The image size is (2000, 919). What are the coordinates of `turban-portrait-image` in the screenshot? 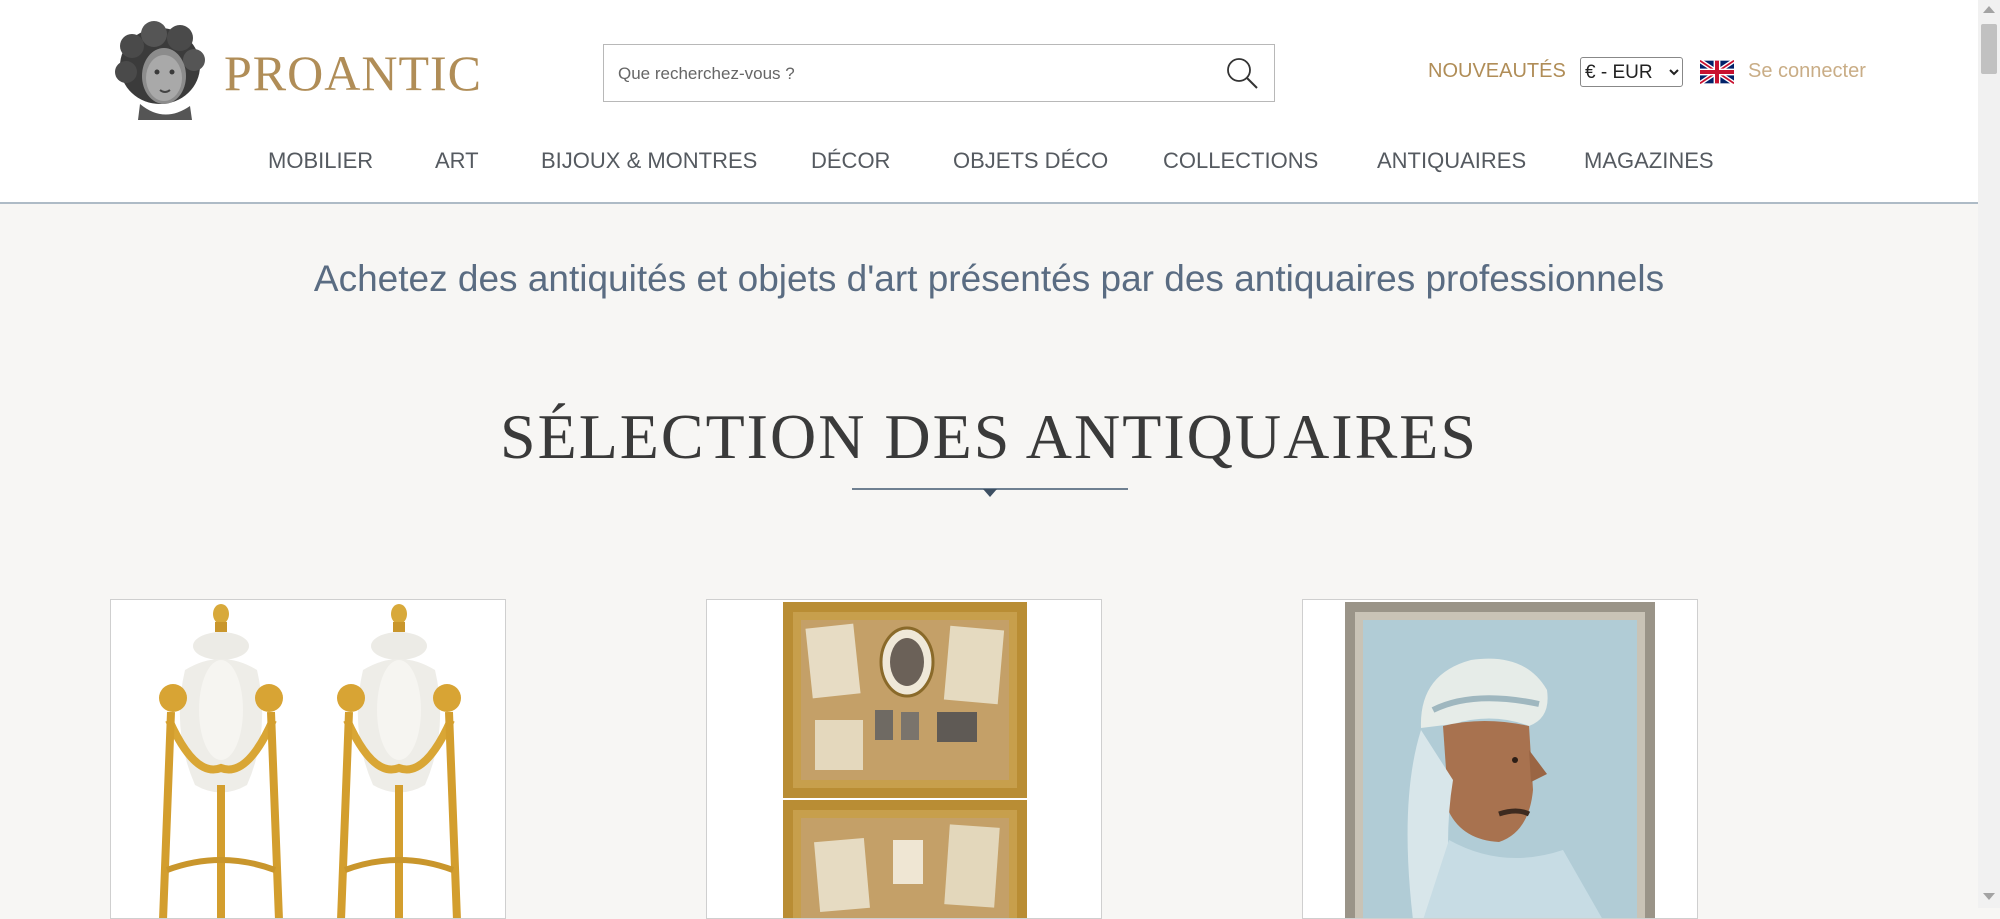 It's located at (1500, 759).